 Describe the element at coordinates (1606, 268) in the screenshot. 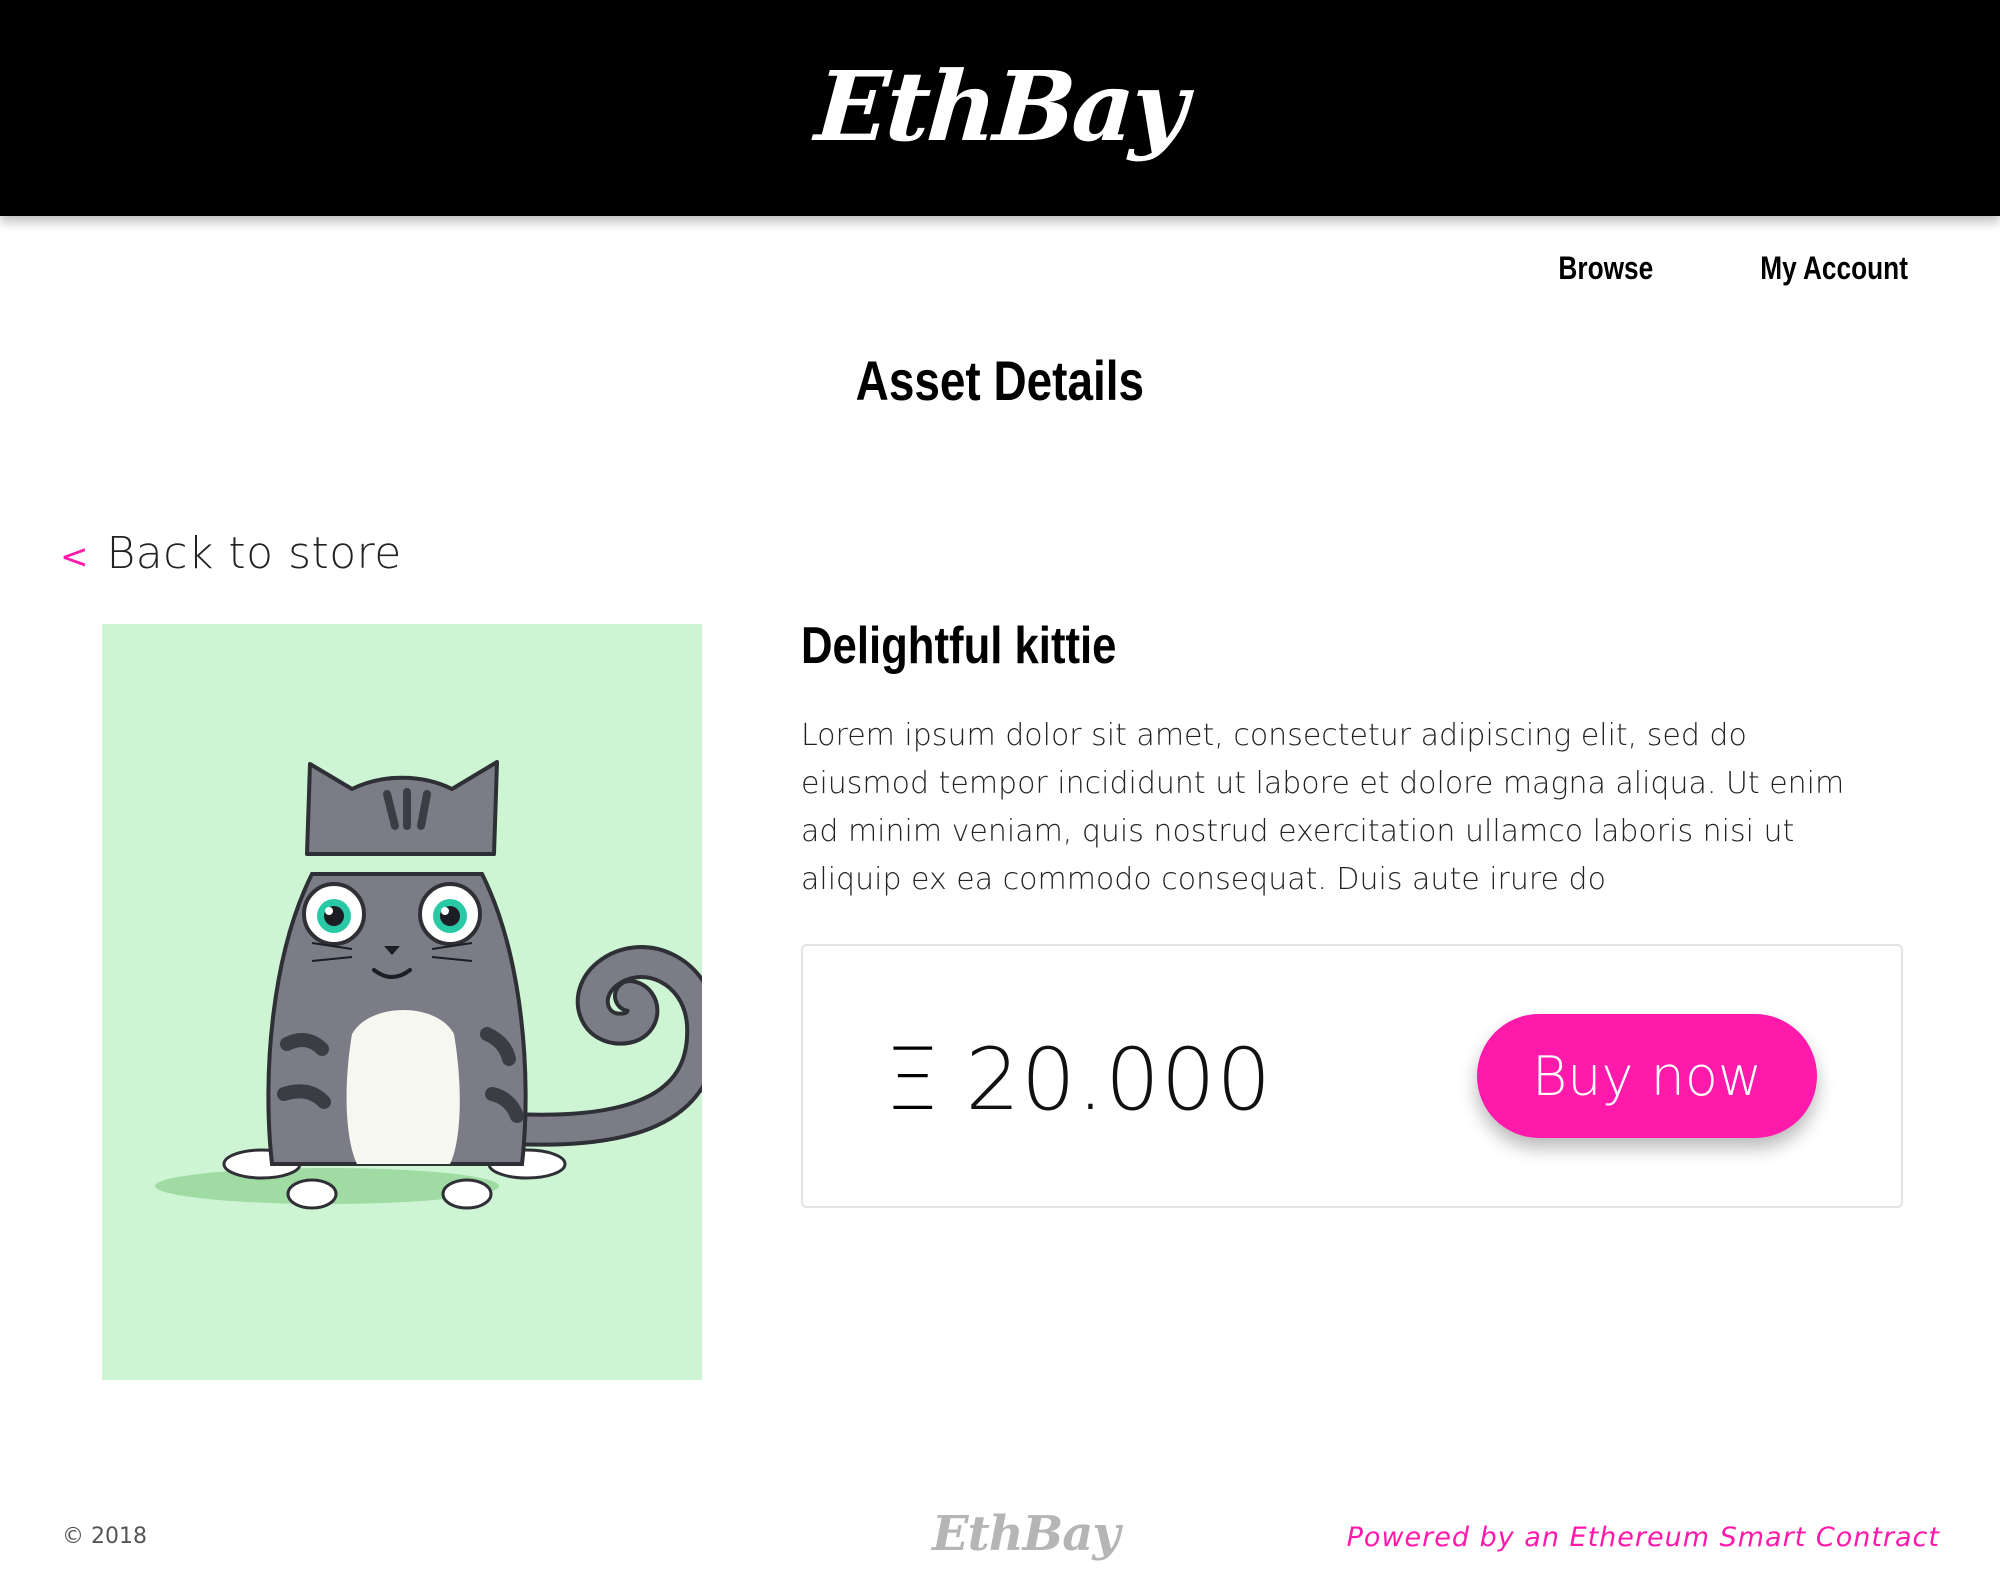

I see `nav-browse-link: Browse` at that location.